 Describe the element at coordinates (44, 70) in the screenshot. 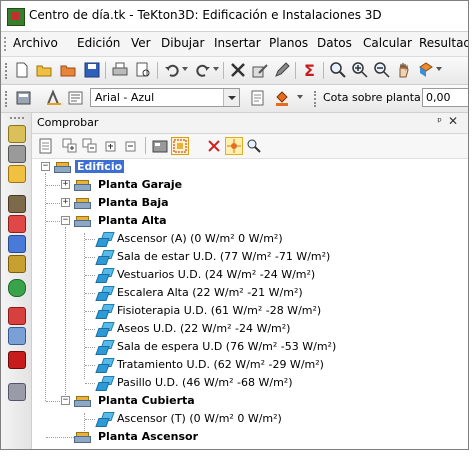

I see `open-folder-icon` at that location.